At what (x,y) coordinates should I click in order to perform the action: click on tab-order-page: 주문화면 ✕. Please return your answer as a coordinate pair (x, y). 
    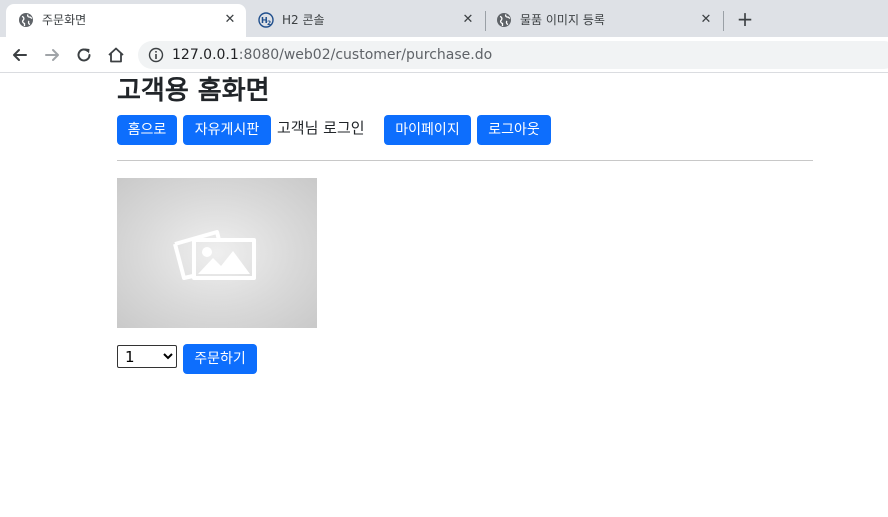
    Looking at the image, I should click on (126, 20).